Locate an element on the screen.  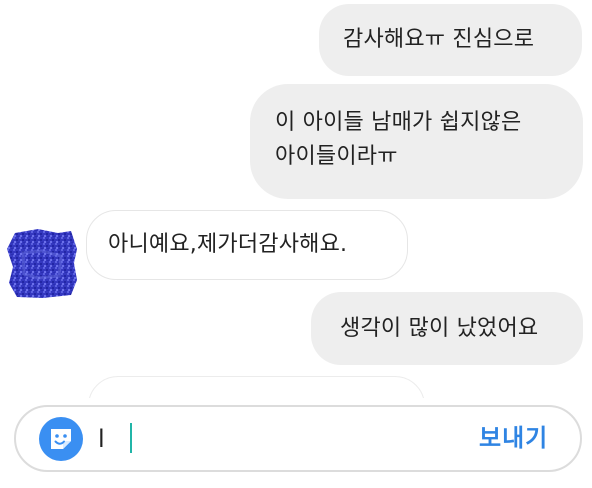
sent-message-bubble: 감사해요ㅠ 진심으로 is located at coordinates (450, 40).